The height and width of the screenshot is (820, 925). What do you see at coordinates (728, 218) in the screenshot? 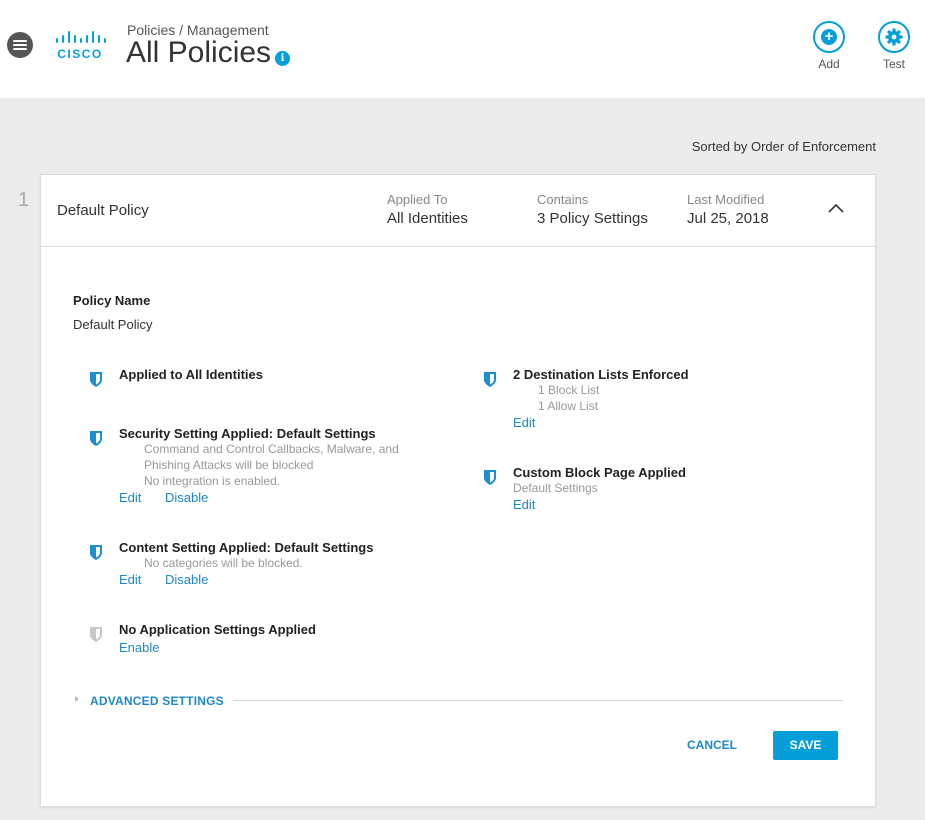
I see `last-modified-value: Jul 25, 2018` at bounding box center [728, 218].